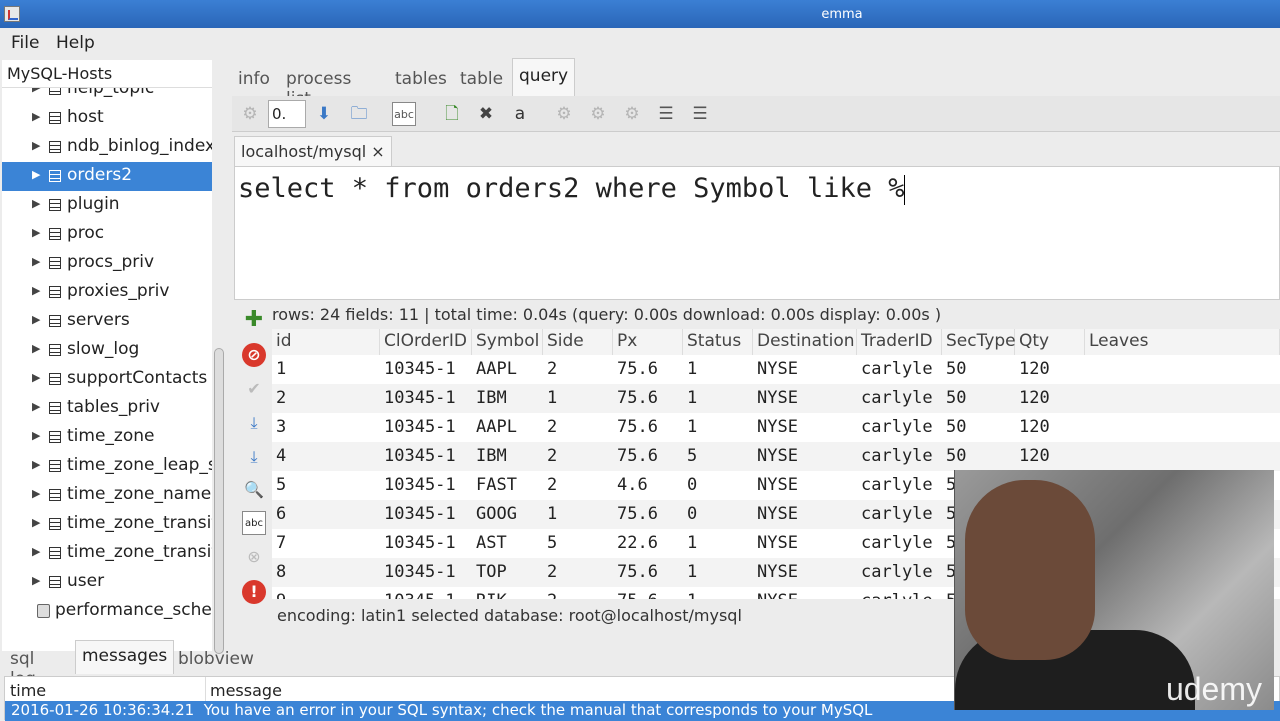 The width and height of the screenshot is (1280, 721). Describe the element at coordinates (359, 114) in the screenshot. I see `folder-icon: 🗀` at that location.